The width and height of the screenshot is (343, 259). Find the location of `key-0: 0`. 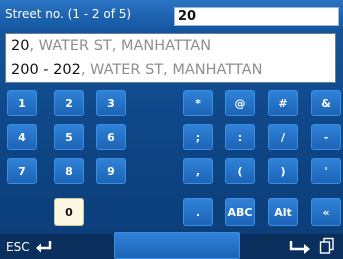

key-0: 0 is located at coordinates (69, 212).